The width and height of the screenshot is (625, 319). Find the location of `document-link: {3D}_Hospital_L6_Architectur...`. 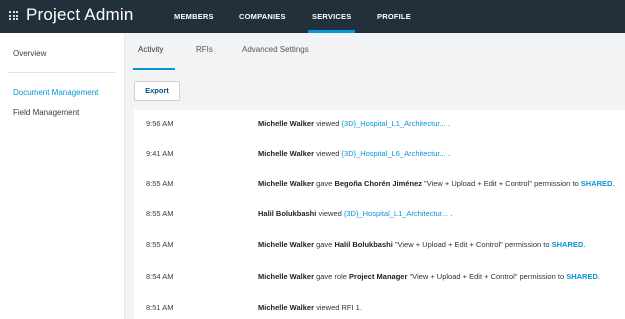

document-link: {3D}_Hospital_L6_Architectur... is located at coordinates (394, 153).